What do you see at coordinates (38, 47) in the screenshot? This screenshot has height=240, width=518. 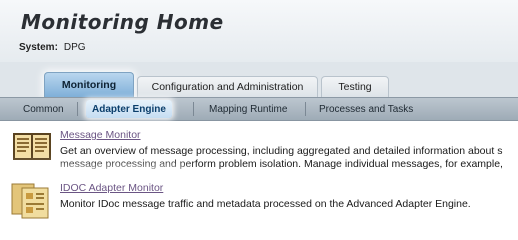 I see `system-label: System:` at bounding box center [38, 47].